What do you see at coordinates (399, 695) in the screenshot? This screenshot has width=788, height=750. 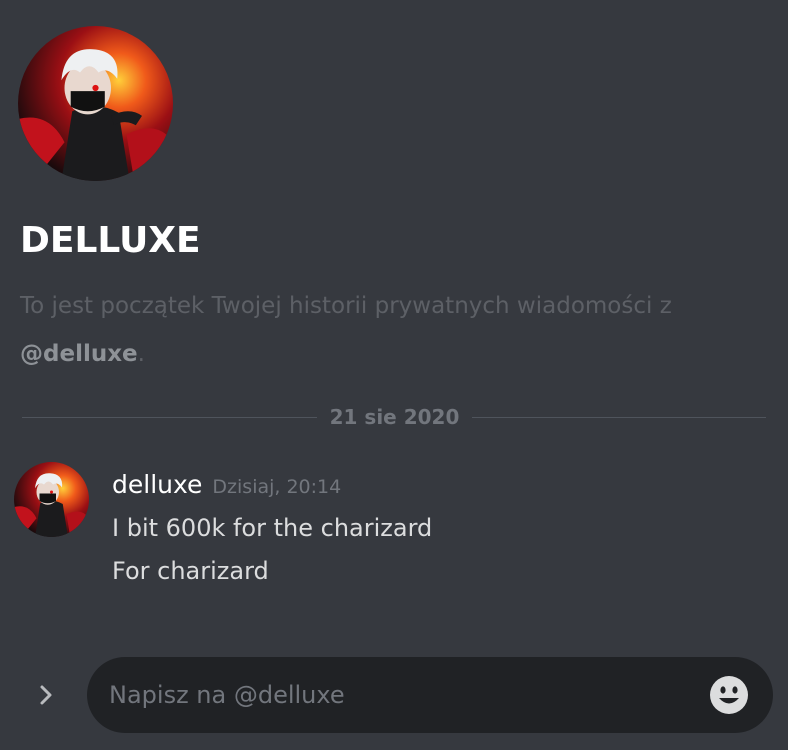 I see `message-input` at bounding box center [399, 695].